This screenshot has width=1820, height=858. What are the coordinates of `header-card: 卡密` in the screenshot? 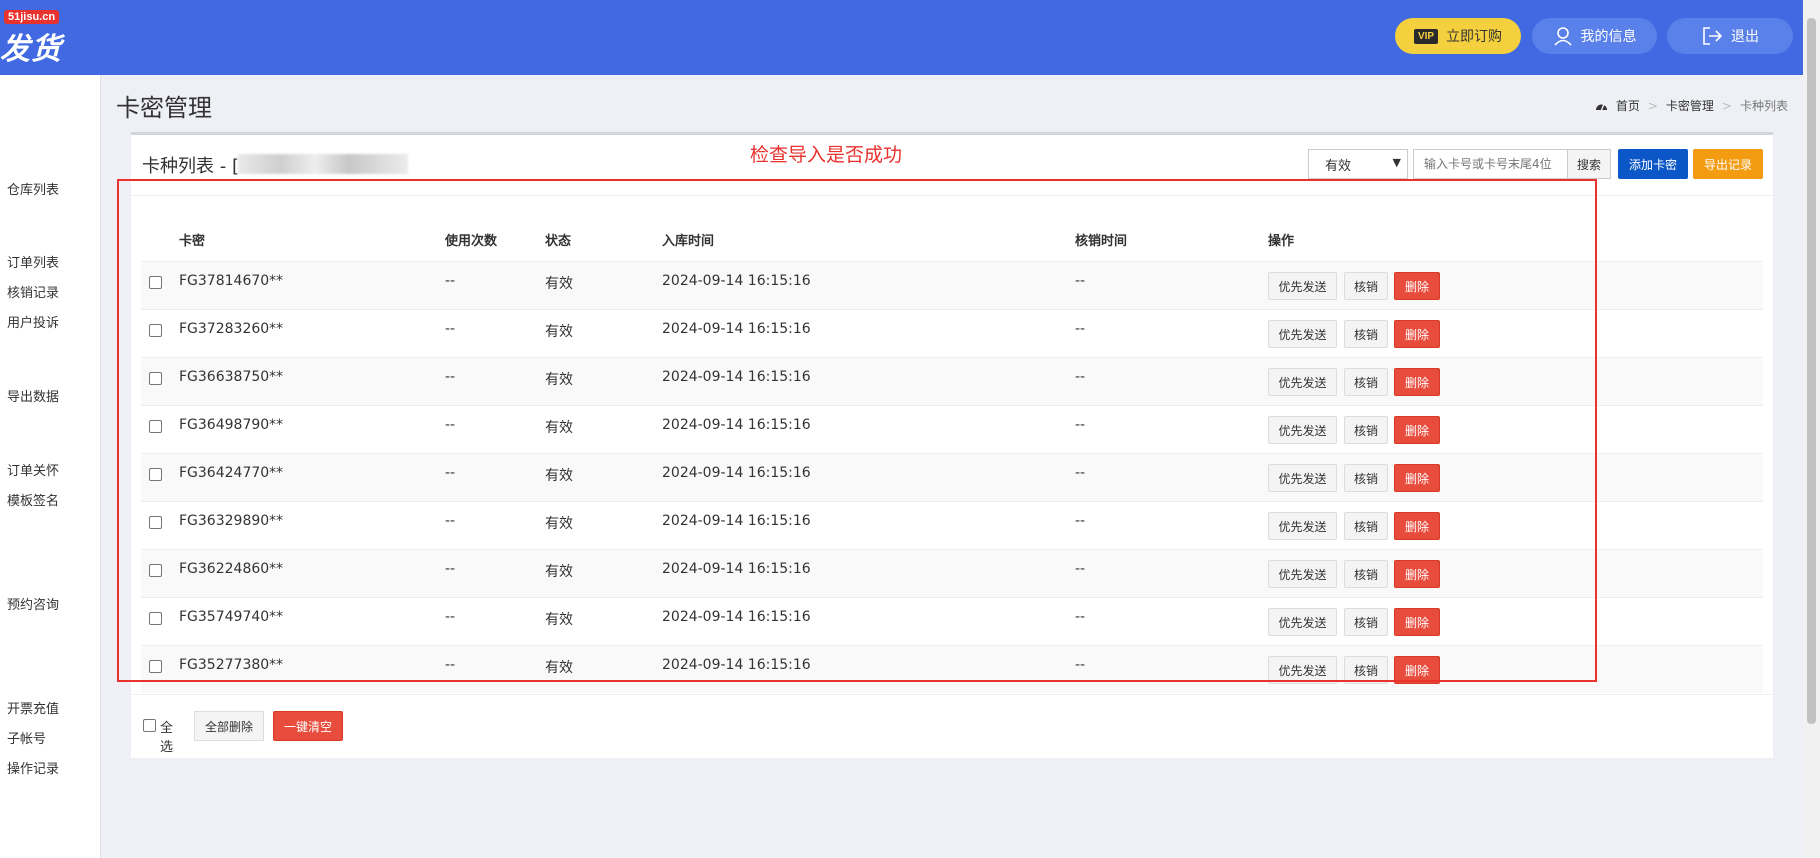 It's located at (192, 241).